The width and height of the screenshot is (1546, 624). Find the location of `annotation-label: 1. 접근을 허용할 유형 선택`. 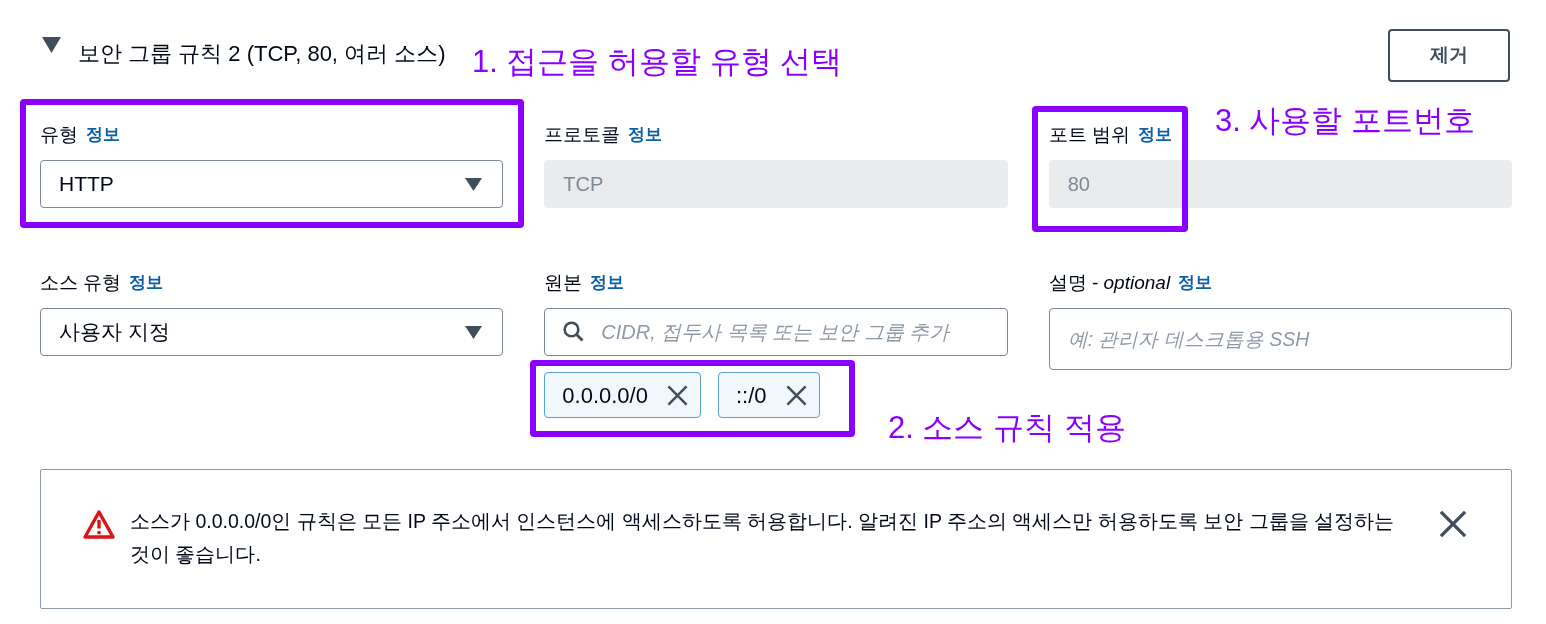

annotation-label: 1. 접근을 허용할 유형 선택 is located at coordinates (657, 62).